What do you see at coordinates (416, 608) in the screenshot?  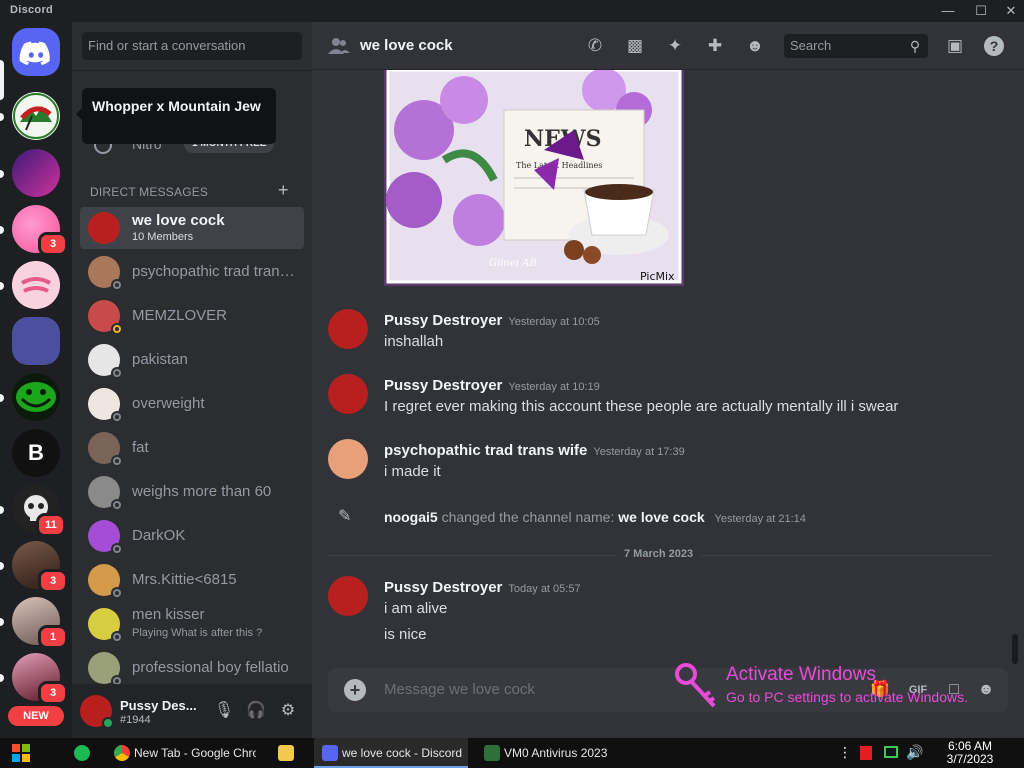 I see `message-text: i am alive` at bounding box center [416, 608].